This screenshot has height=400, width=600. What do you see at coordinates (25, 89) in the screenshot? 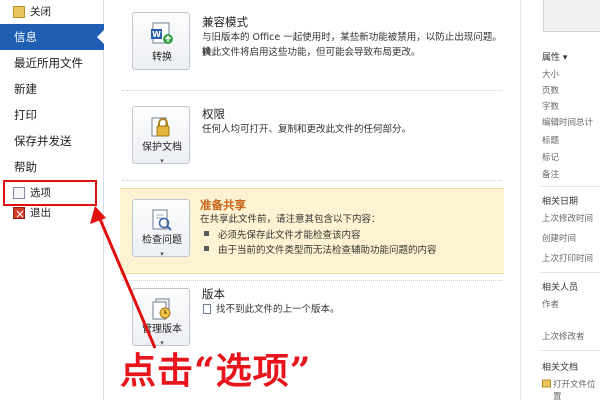
I see `nav-new-label: 新建` at bounding box center [25, 89].